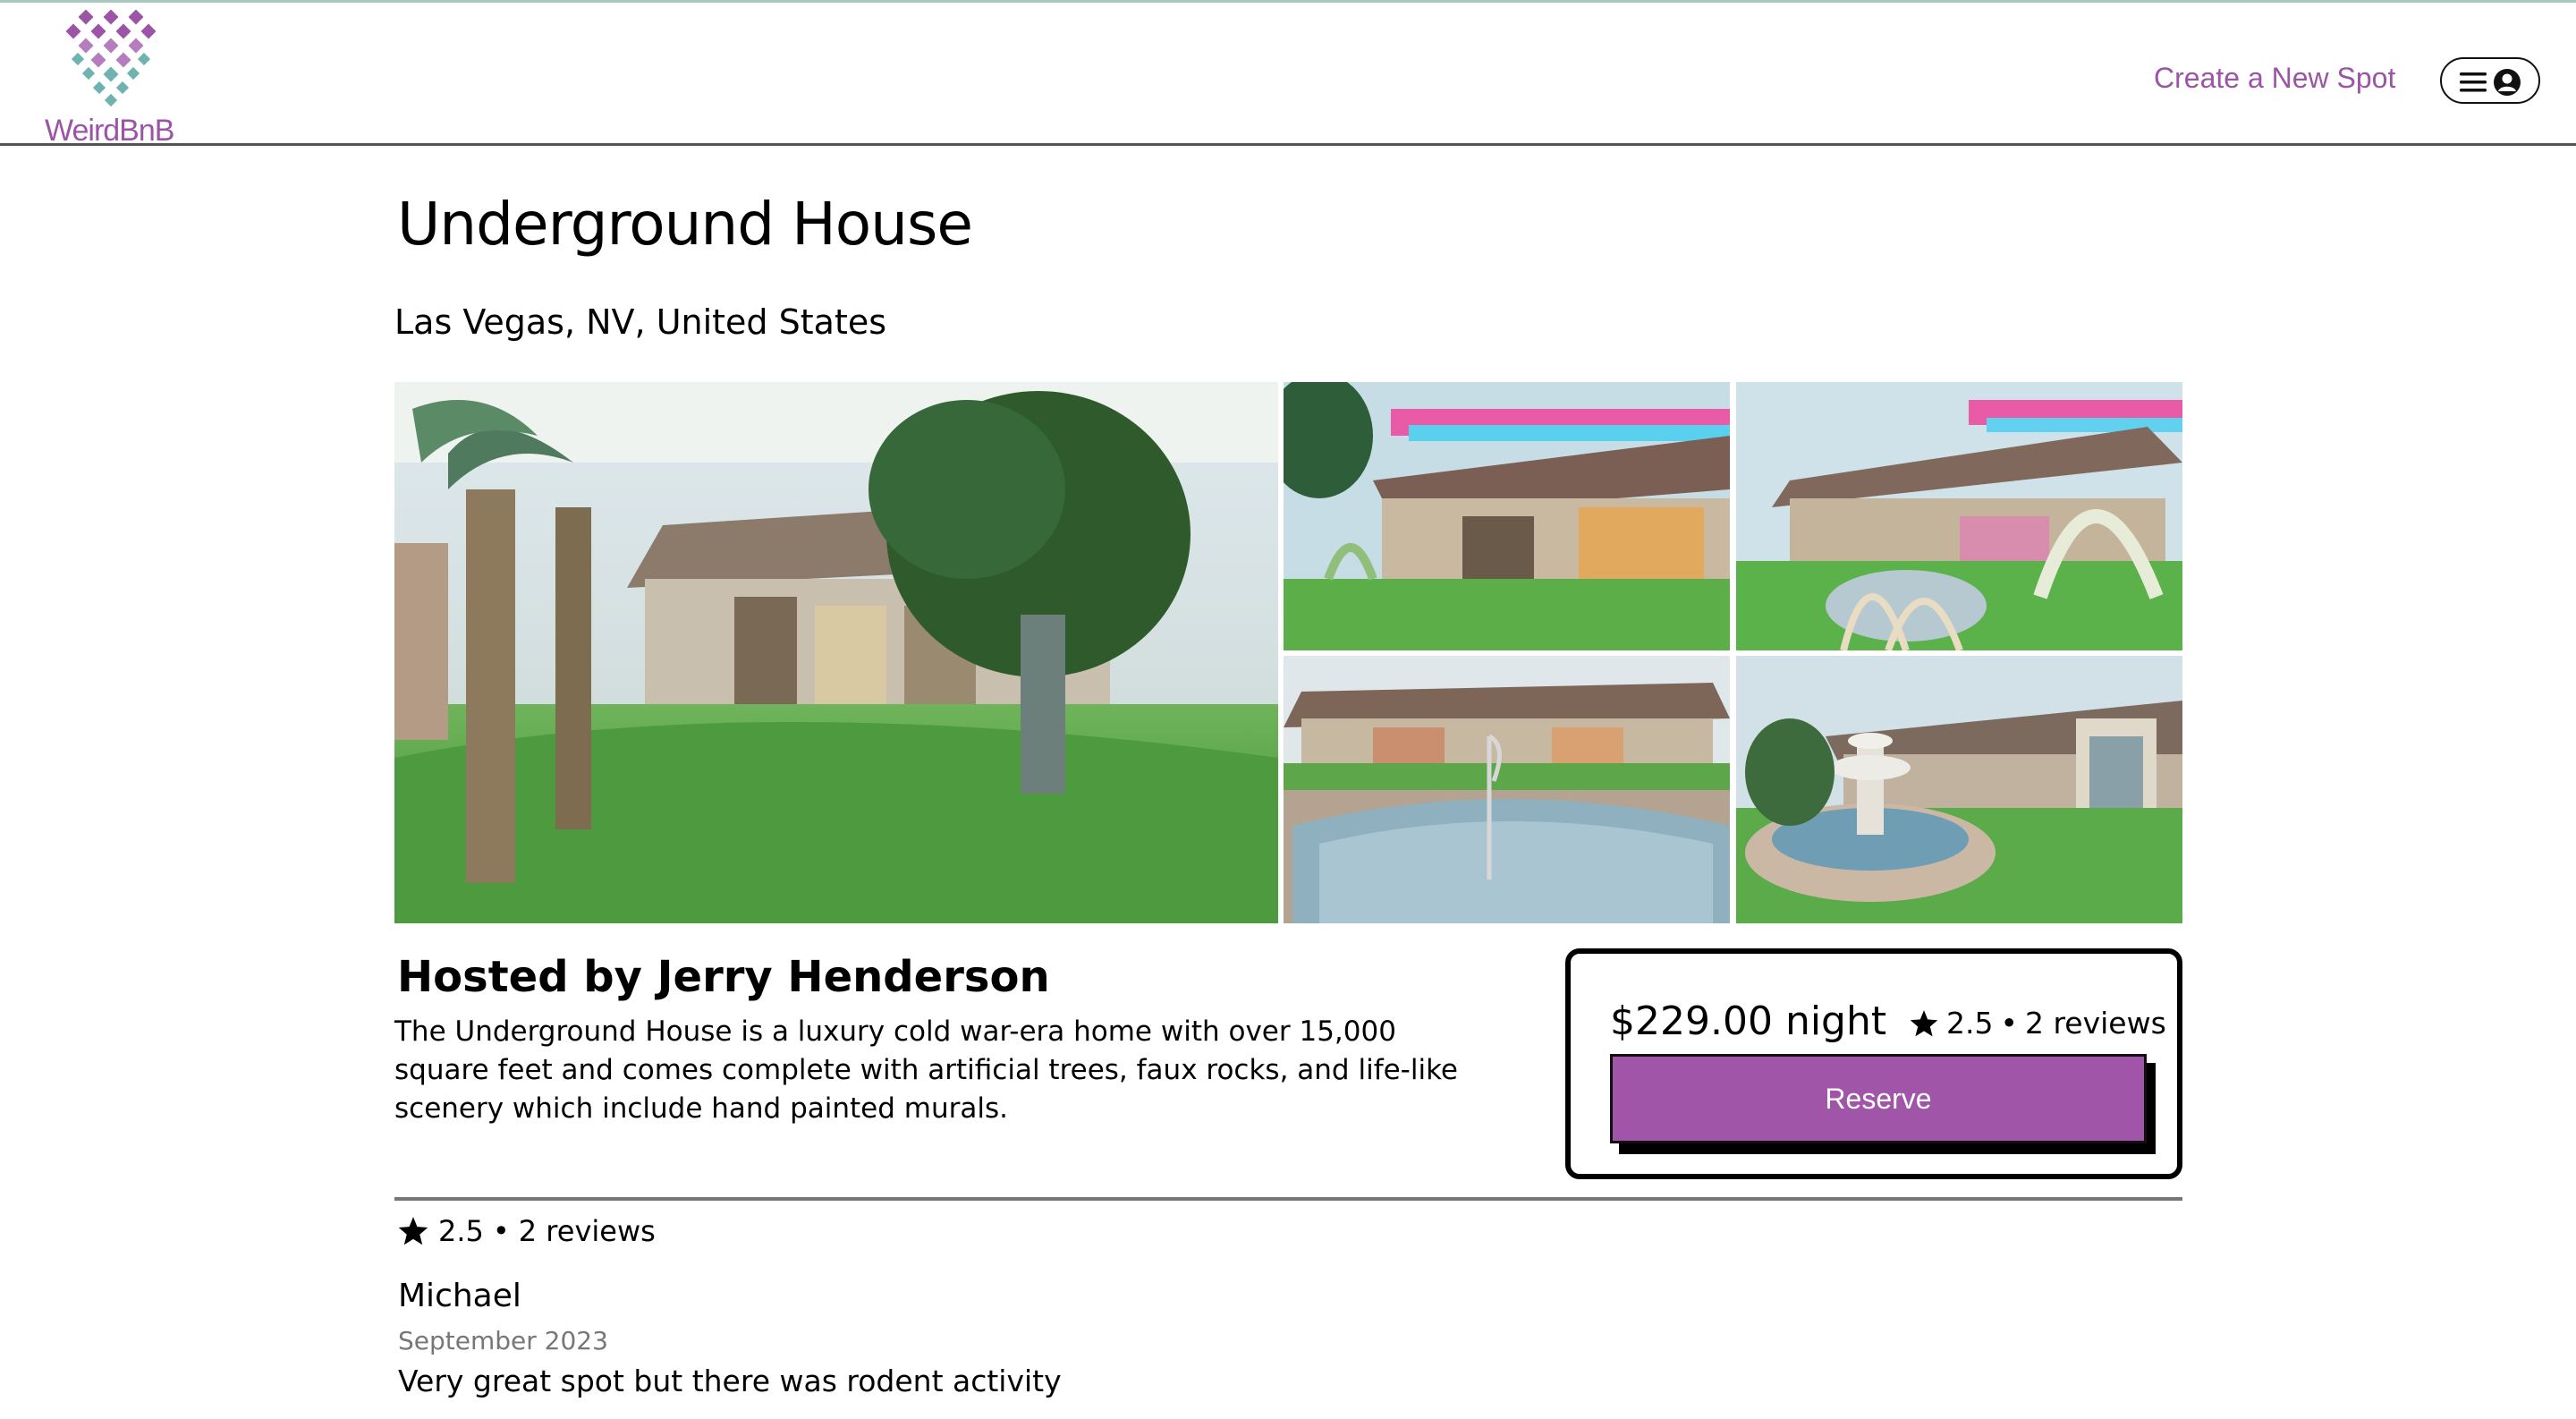  I want to click on site-header: WeirdBnB Create a New Spot, so click(1288, 75).